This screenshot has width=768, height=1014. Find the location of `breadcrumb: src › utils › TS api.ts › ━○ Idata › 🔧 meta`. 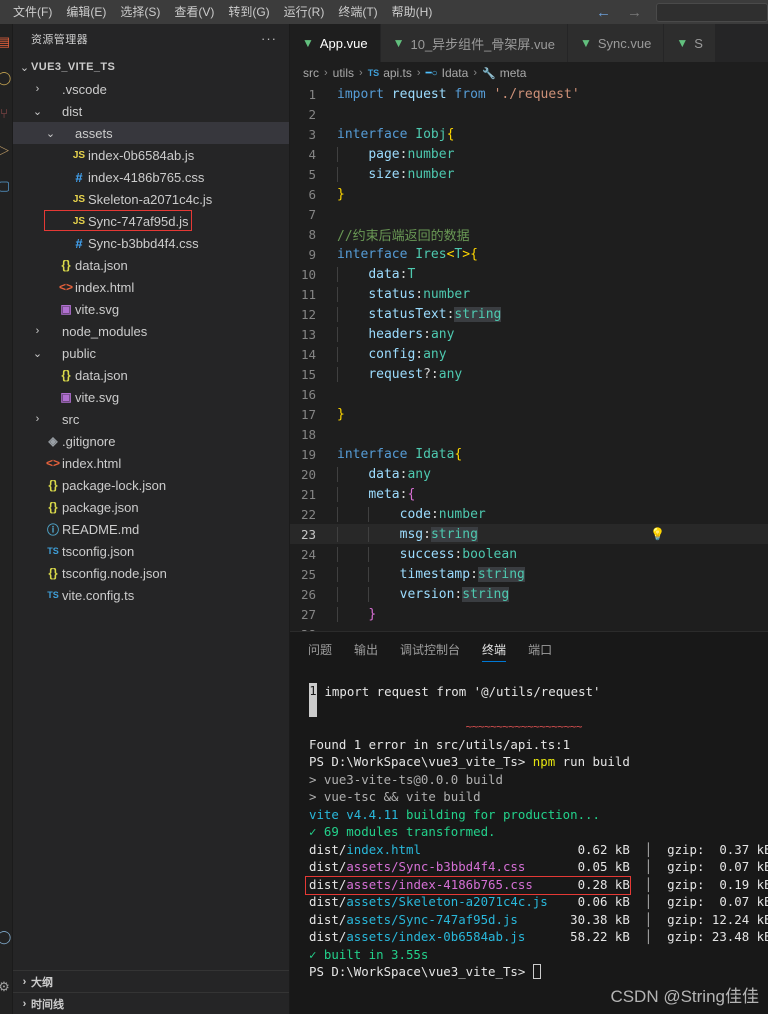

breadcrumb: src › utils › TS api.ts › ━○ Idata › 🔧 meta is located at coordinates (529, 73).